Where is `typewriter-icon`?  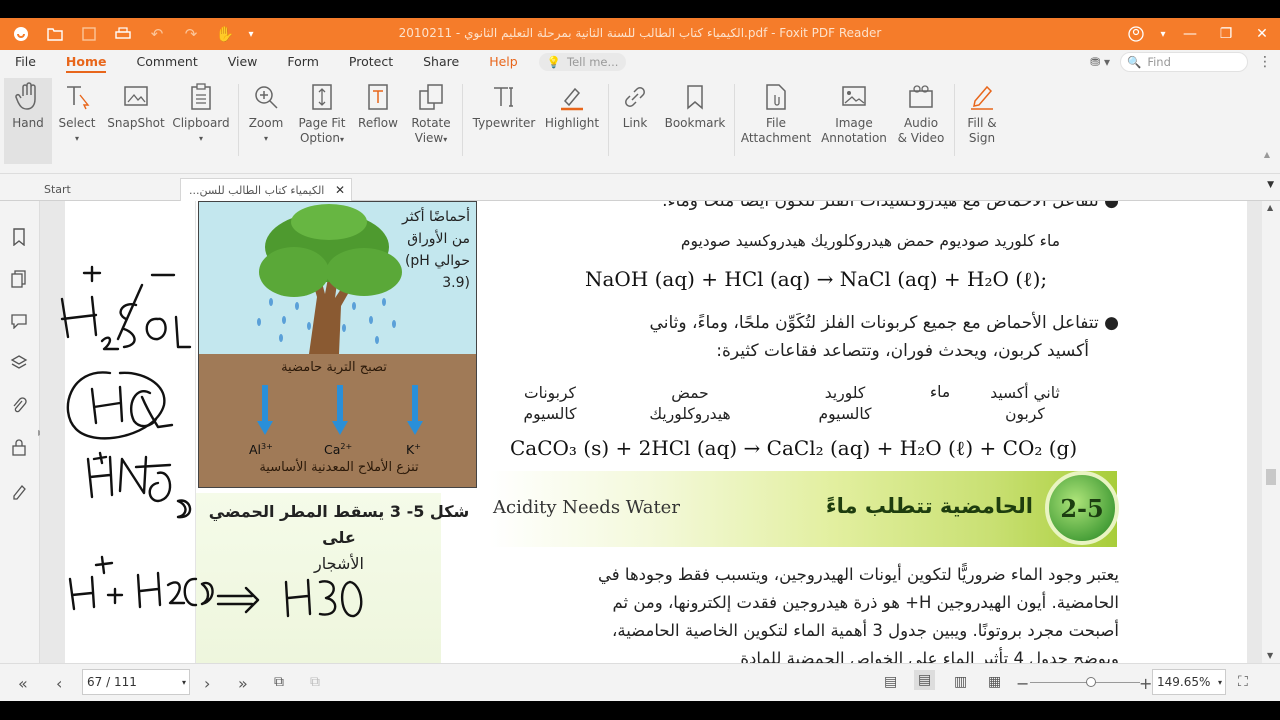
typewriter-icon is located at coordinates (504, 97).